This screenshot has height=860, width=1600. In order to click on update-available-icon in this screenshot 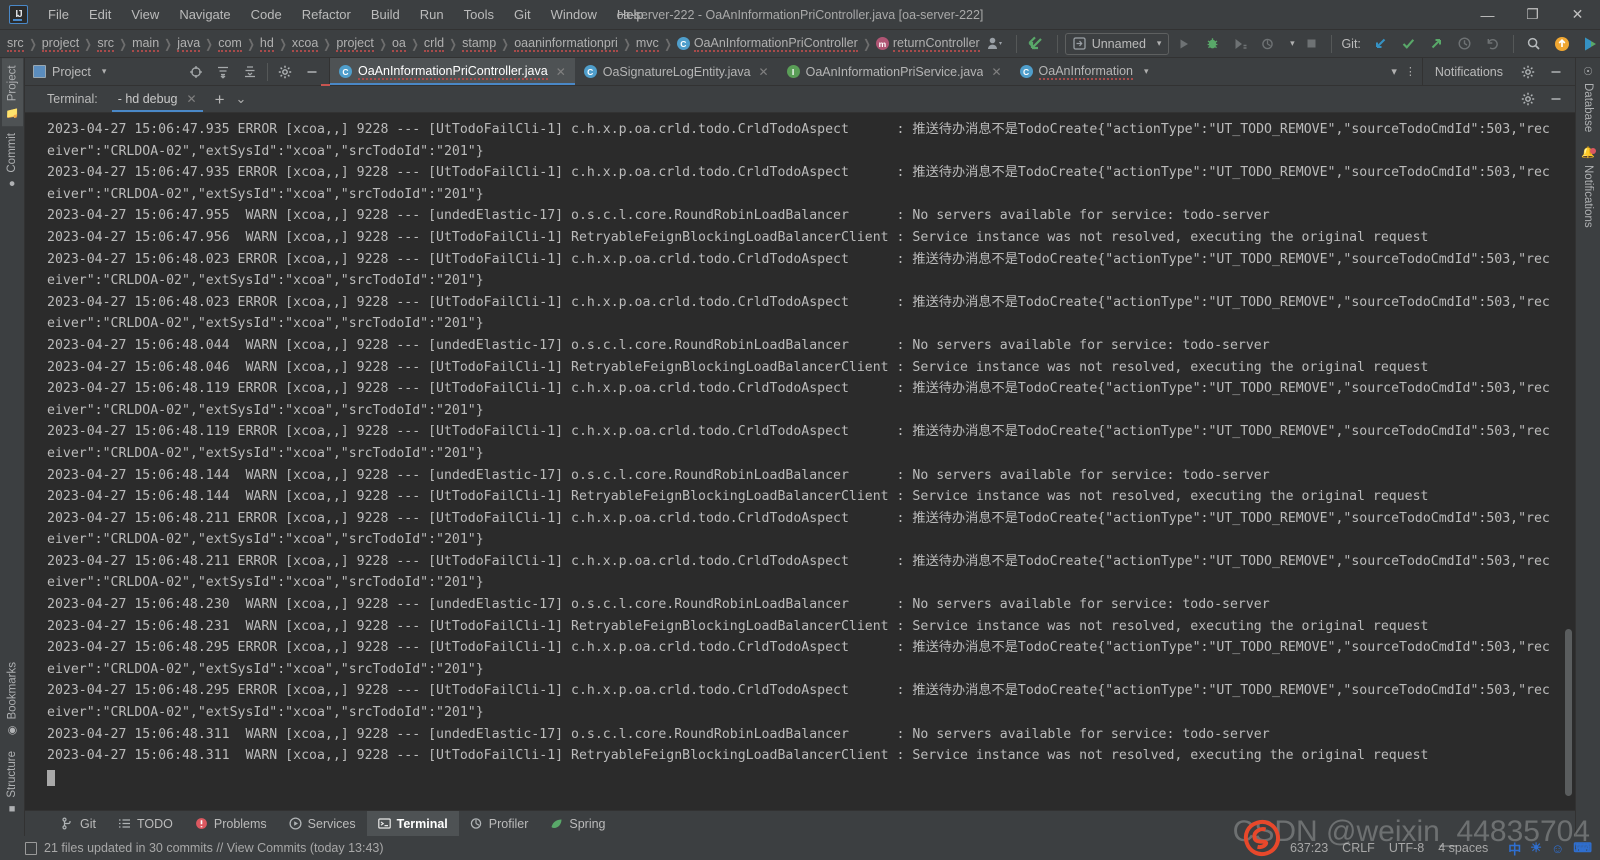, I will do `click(1562, 44)`.